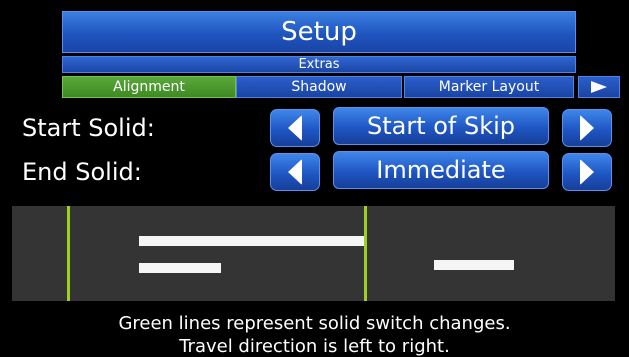 The width and height of the screenshot is (629, 357). I want to click on end-solid-next-button, so click(587, 172).